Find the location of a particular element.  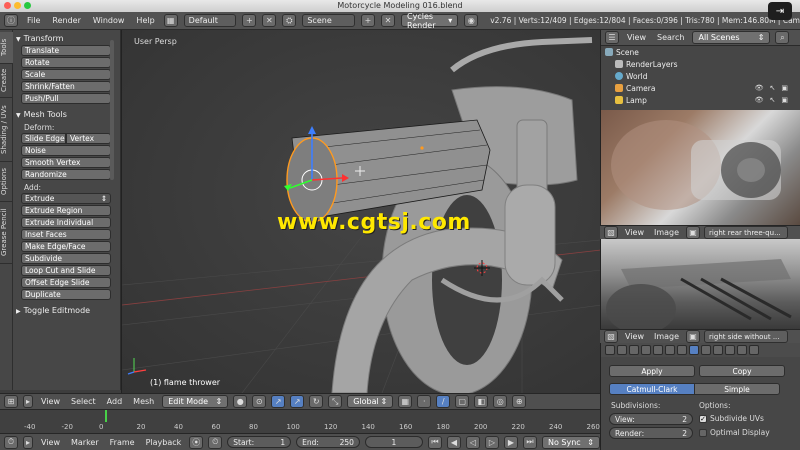

outliner-item-renderlayers: RenderLayers is located at coordinates (700, 64).